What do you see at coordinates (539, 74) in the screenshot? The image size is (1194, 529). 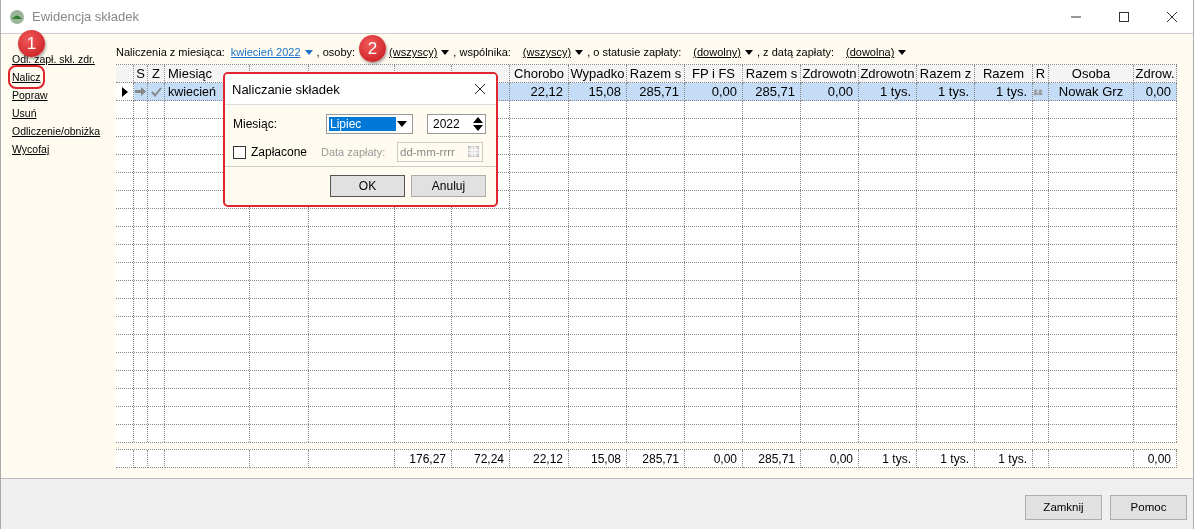 I see `column-header: Chorobo` at bounding box center [539, 74].